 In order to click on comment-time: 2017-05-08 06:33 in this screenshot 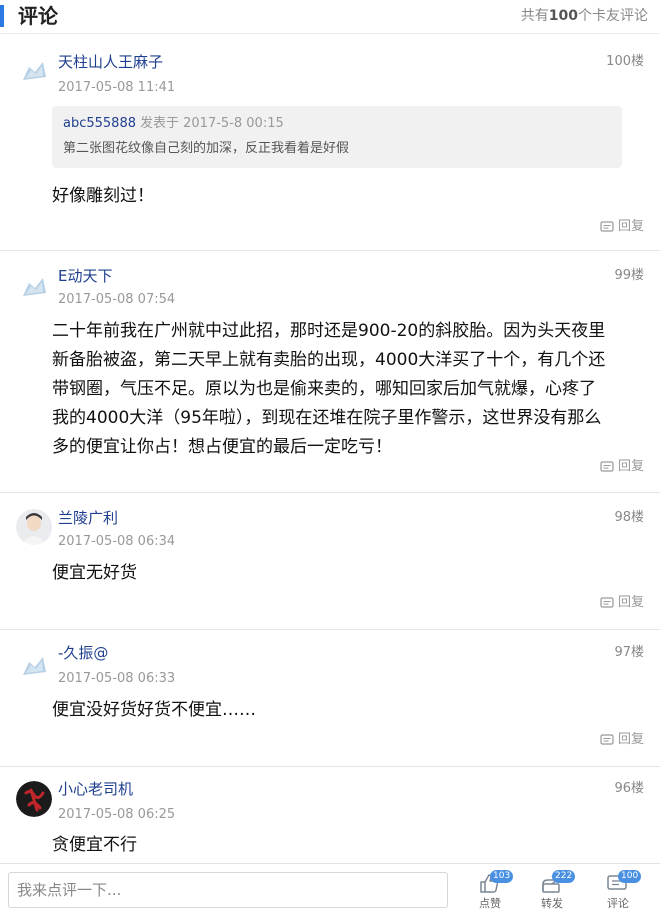, I will do `click(117, 678)`.